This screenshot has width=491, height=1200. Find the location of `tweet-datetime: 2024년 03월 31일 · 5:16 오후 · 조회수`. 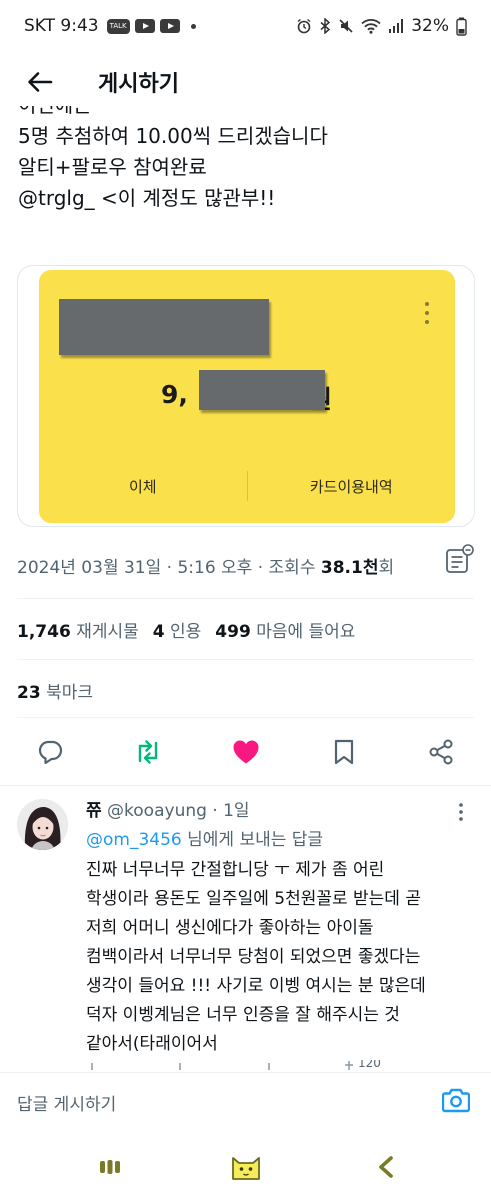

tweet-datetime: 2024년 03월 31일 · 5:16 오후 · 조회수 is located at coordinates (169, 568).